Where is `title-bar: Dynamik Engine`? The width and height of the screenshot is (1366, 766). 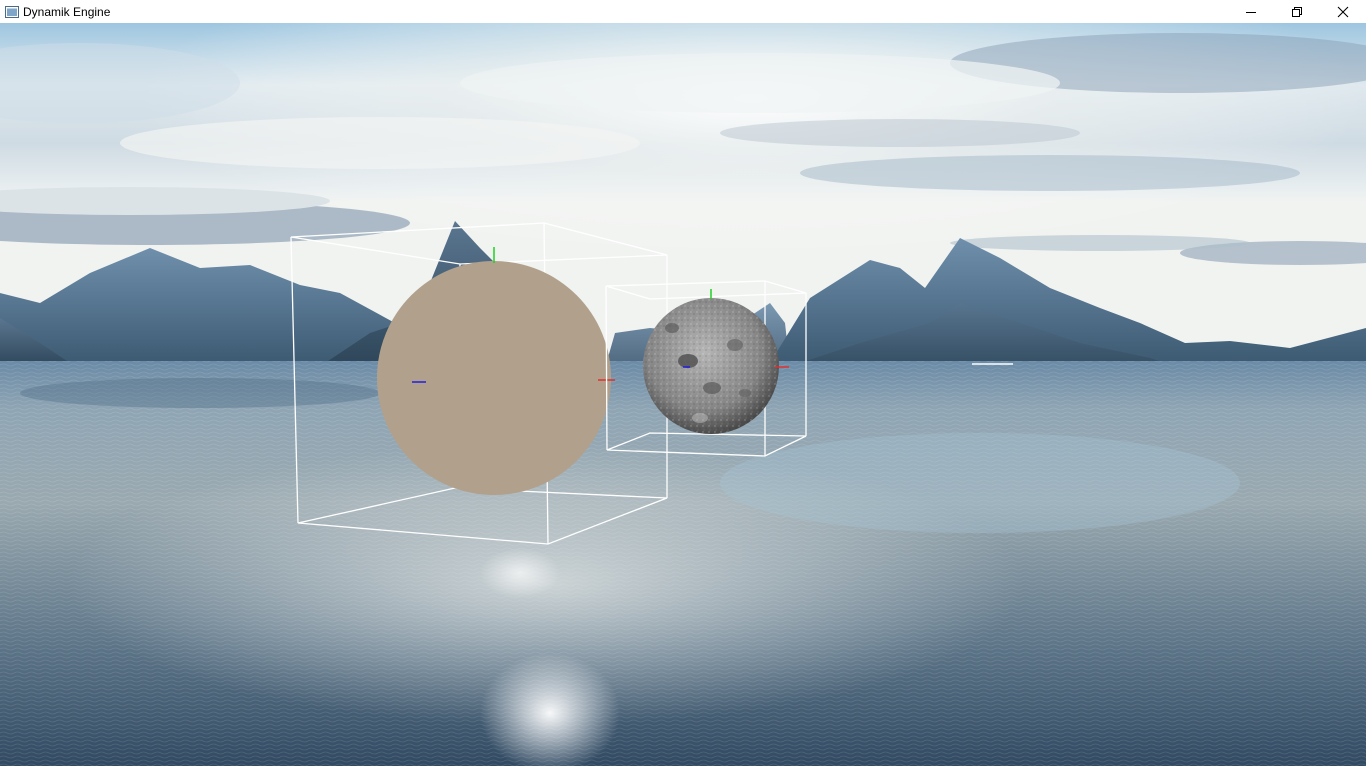
title-bar: Dynamik Engine is located at coordinates (683, 11).